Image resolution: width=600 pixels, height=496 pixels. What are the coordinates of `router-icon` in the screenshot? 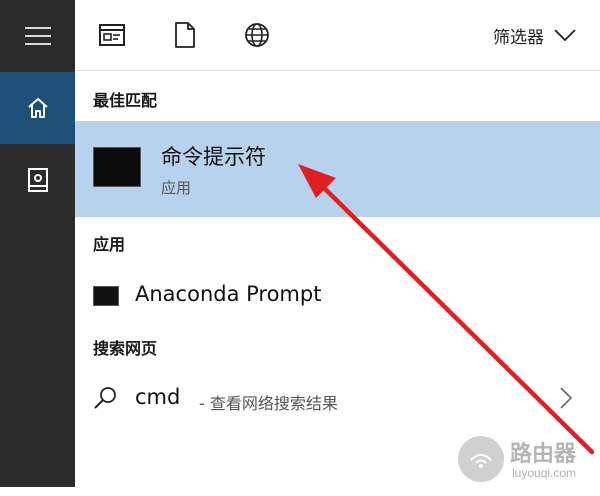 It's located at (481, 461).